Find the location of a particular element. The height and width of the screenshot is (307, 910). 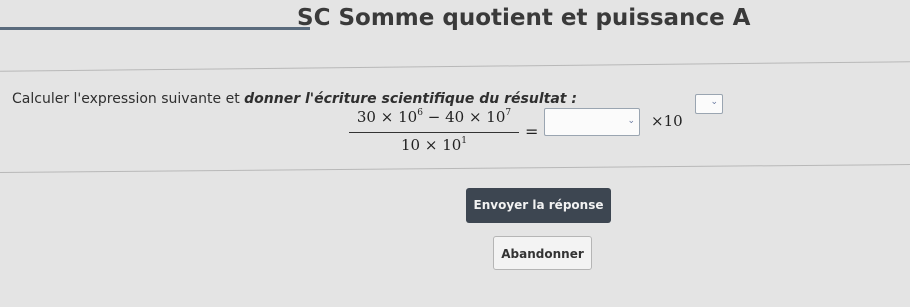

submit-answer-button: Envoyer la réponse is located at coordinates (538, 205).